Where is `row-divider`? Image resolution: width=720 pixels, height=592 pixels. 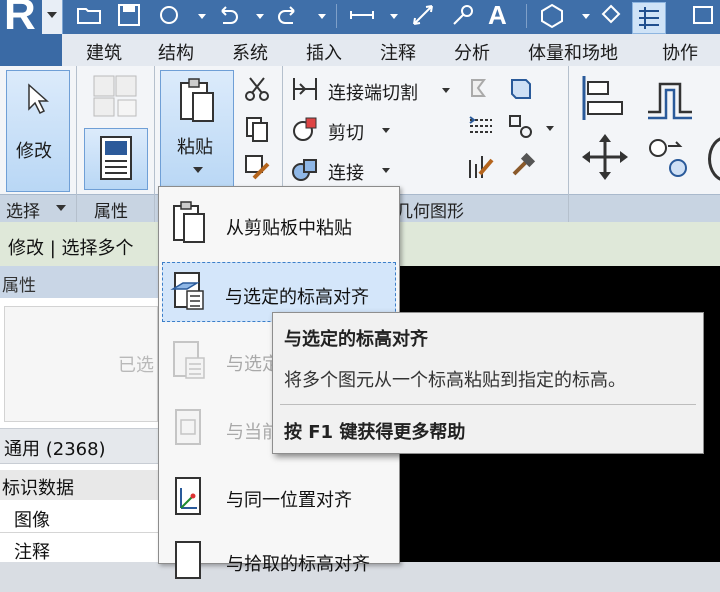
row-divider is located at coordinates (80, 532).